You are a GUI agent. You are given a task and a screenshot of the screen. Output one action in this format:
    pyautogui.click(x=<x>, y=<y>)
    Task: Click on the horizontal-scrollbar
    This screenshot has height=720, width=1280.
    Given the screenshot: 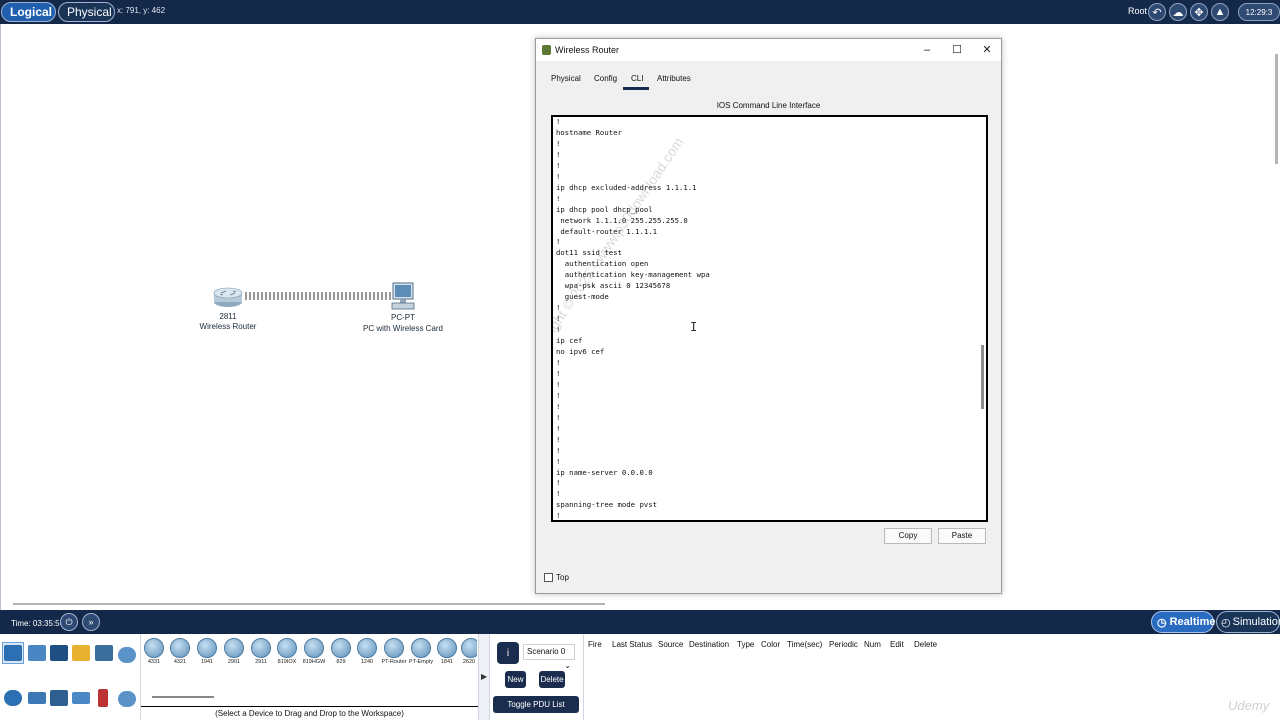 What is the action you would take?
    pyautogui.click(x=309, y=604)
    